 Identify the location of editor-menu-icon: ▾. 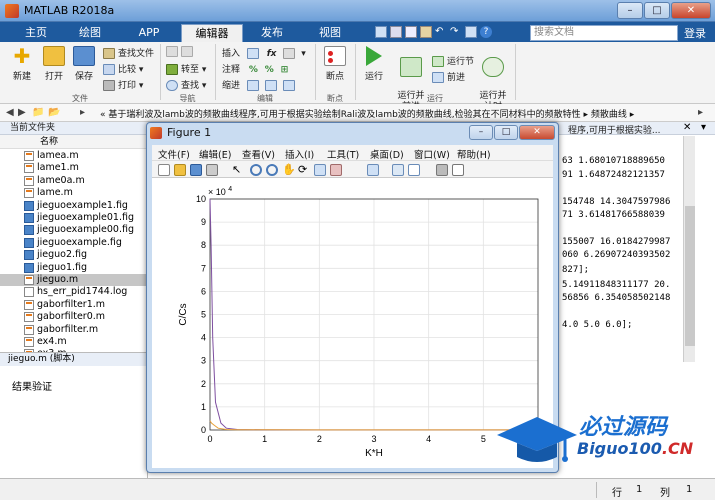
(703, 127).